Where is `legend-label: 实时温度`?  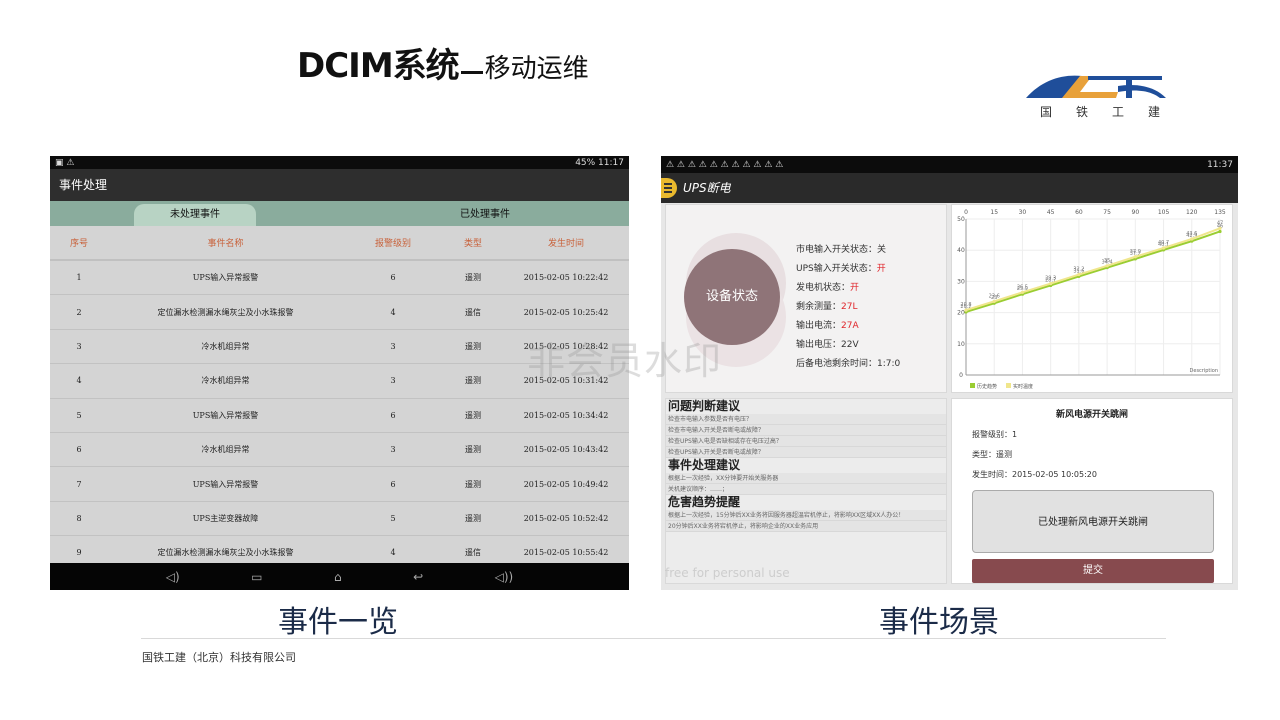 legend-label: 实时温度 is located at coordinates (1023, 386).